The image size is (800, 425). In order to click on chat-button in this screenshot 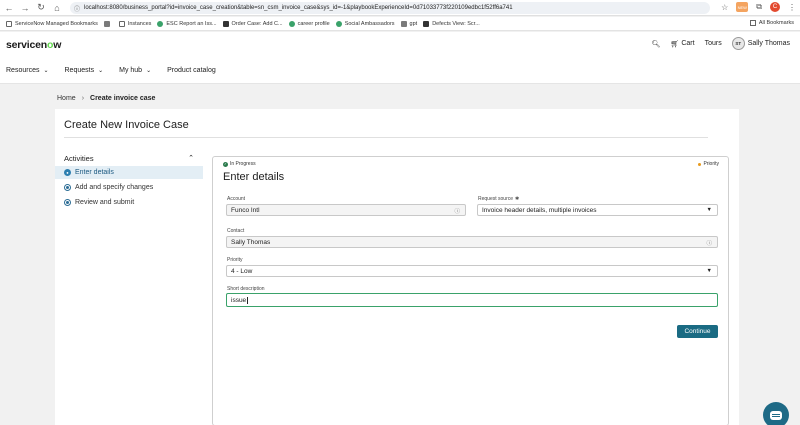, I will do `click(776, 413)`.